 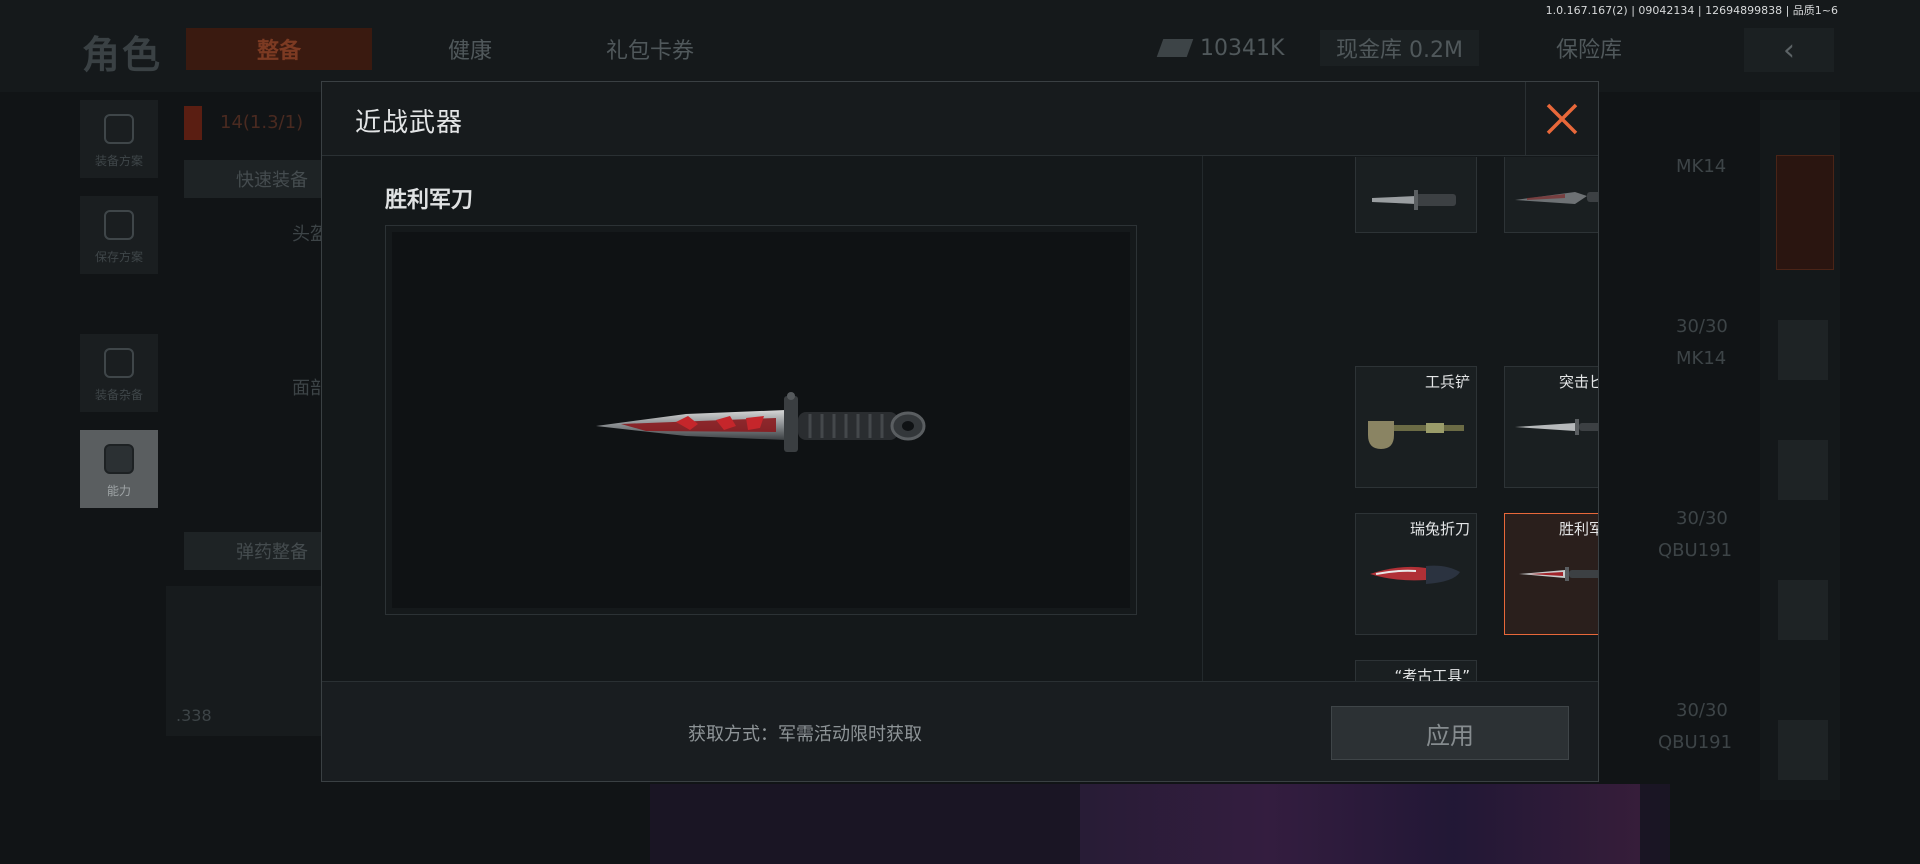 I want to click on cash-vault-button: 现金库 0.2M, so click(x=1399, y=48).